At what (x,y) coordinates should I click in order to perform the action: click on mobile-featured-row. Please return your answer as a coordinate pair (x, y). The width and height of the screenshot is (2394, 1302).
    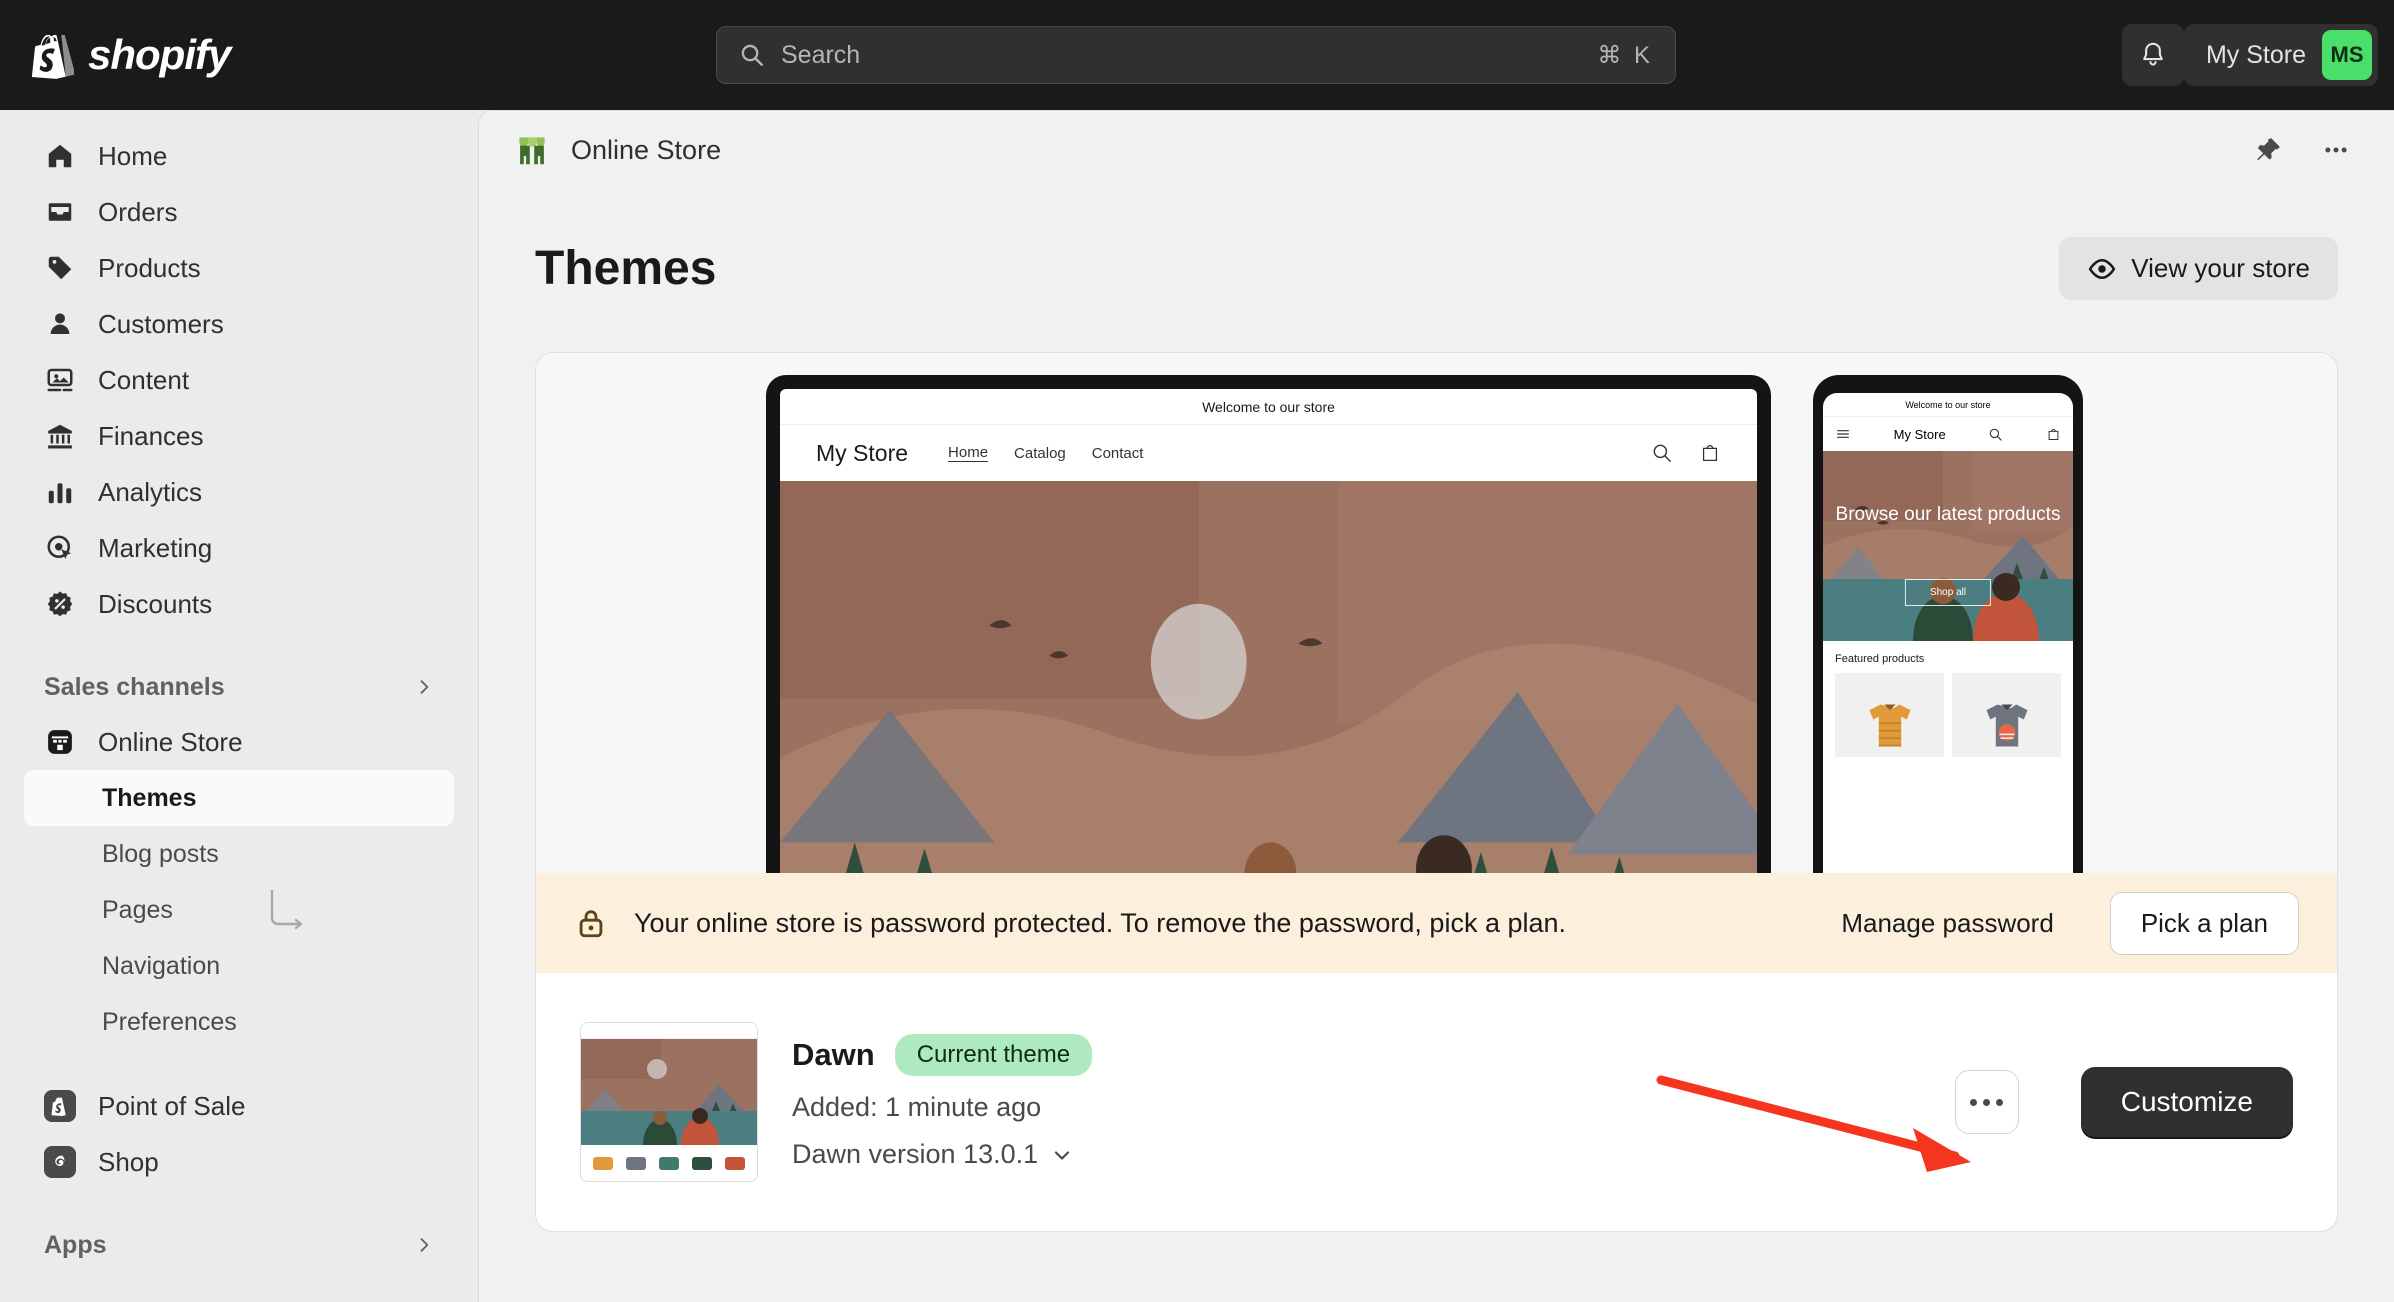
    Looking at the image, I should click on (1948, 715).